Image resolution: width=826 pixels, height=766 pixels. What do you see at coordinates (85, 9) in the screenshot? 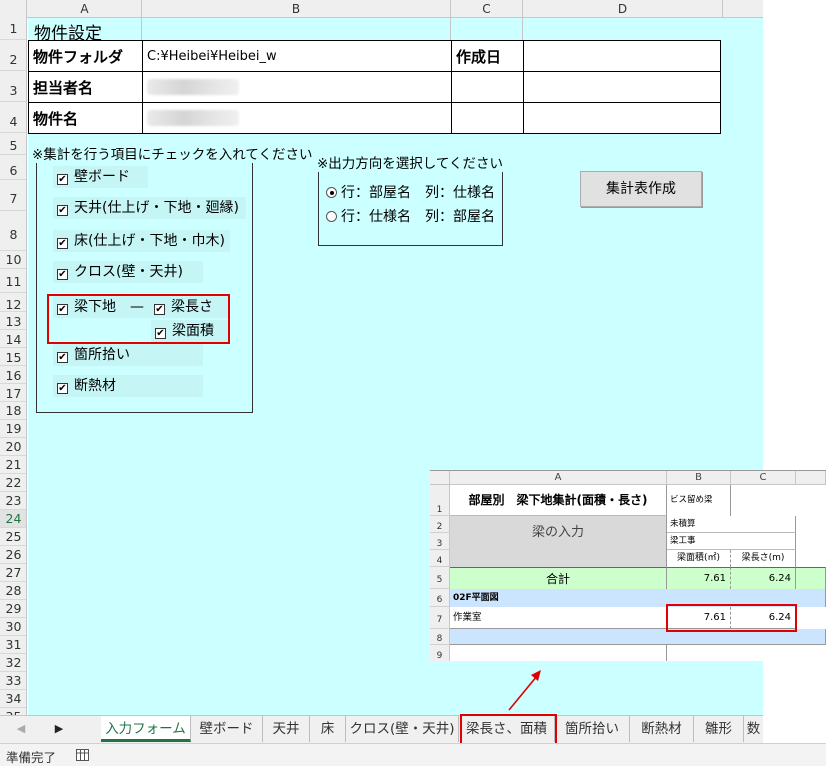
I see `column-header-a: A` at bounding box center [85, 9].